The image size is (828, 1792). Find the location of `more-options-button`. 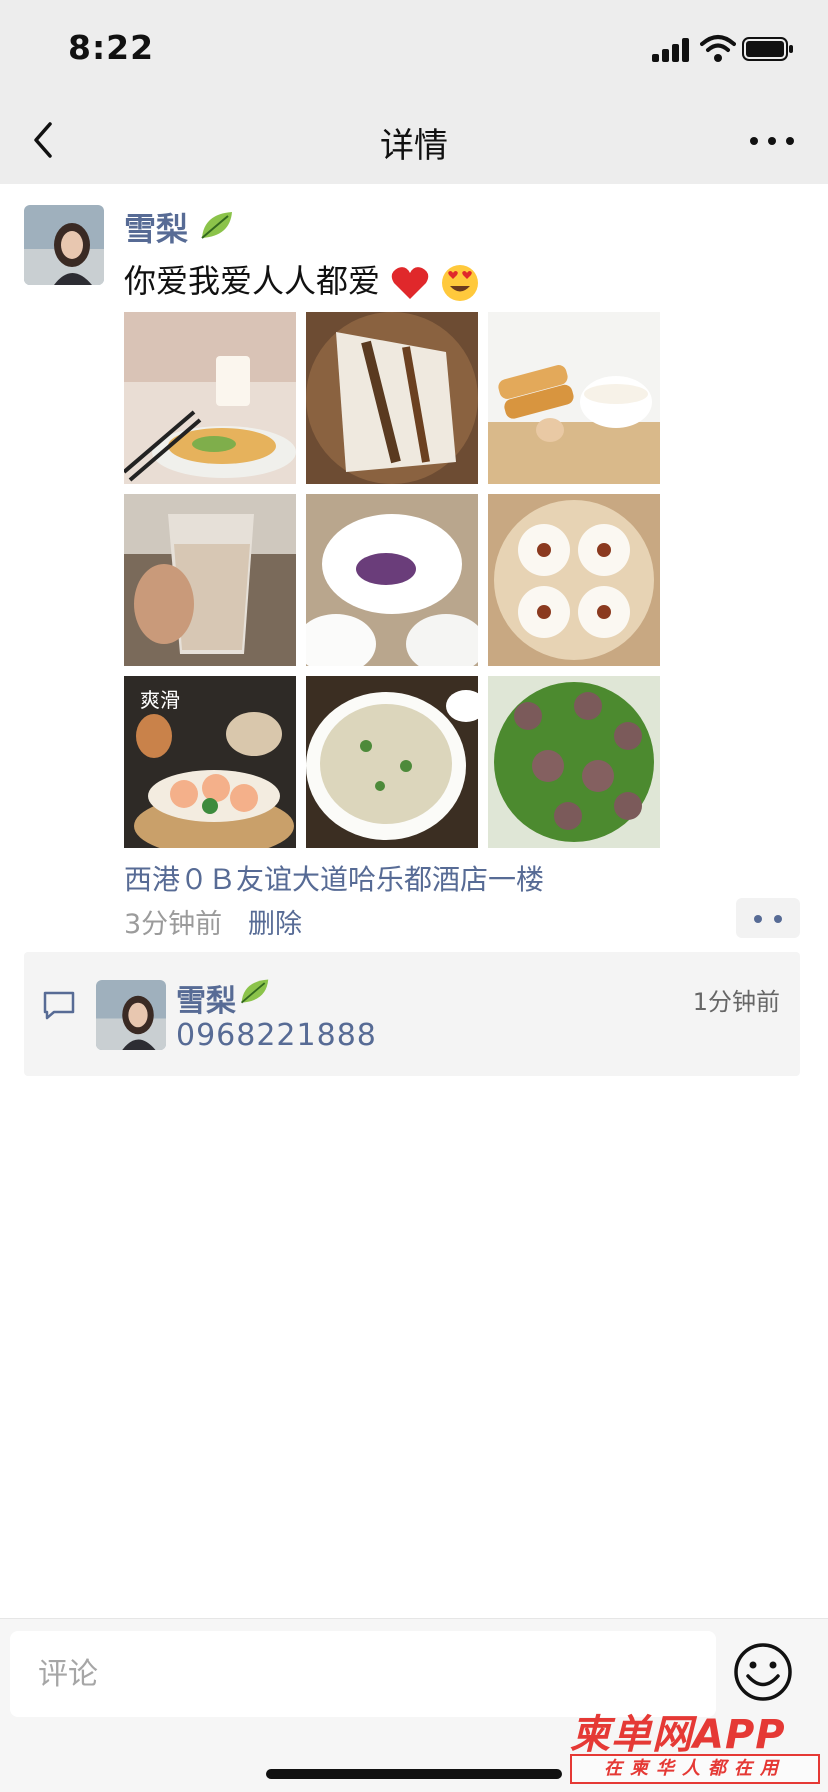

more-options-button is located at coordinates (772, 141).